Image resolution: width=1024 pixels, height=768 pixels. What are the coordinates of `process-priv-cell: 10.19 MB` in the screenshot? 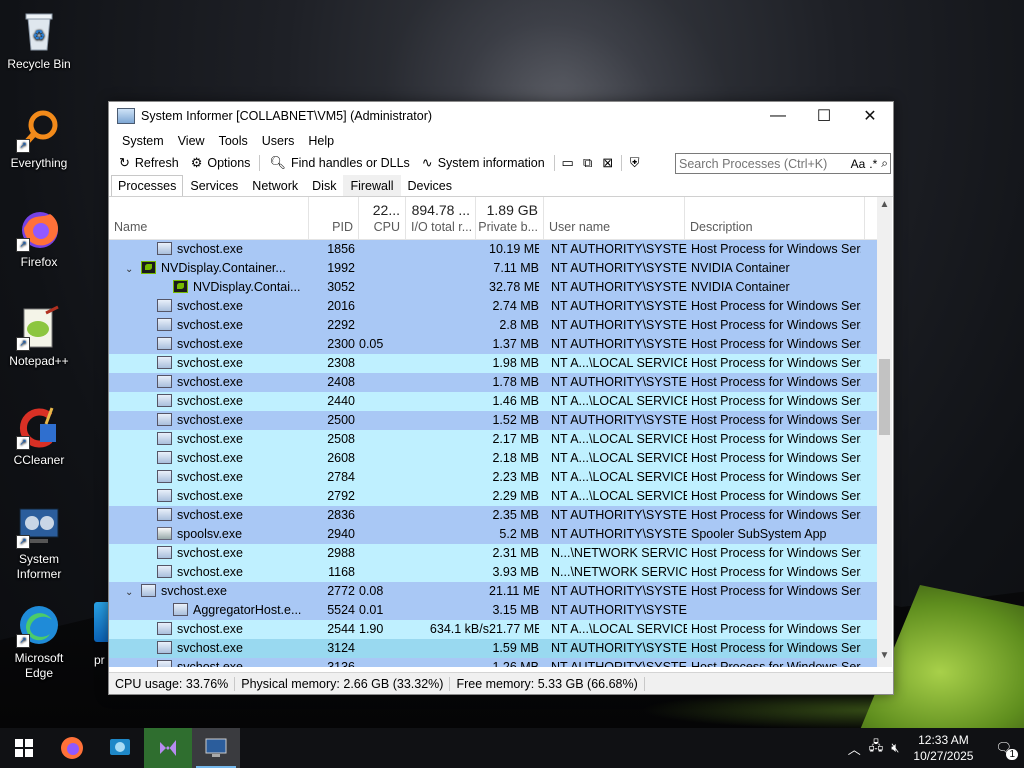 It's located at (514, 249).